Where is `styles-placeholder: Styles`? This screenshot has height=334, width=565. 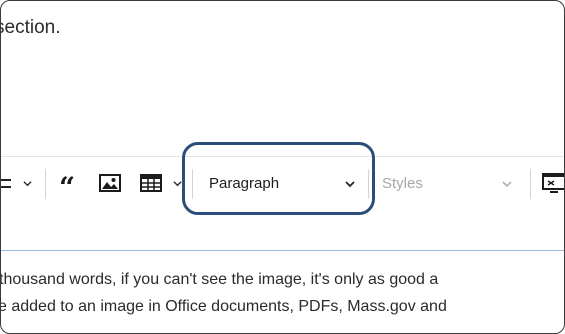 styles-placeholder: Styles is located at coordinates (402, 183).